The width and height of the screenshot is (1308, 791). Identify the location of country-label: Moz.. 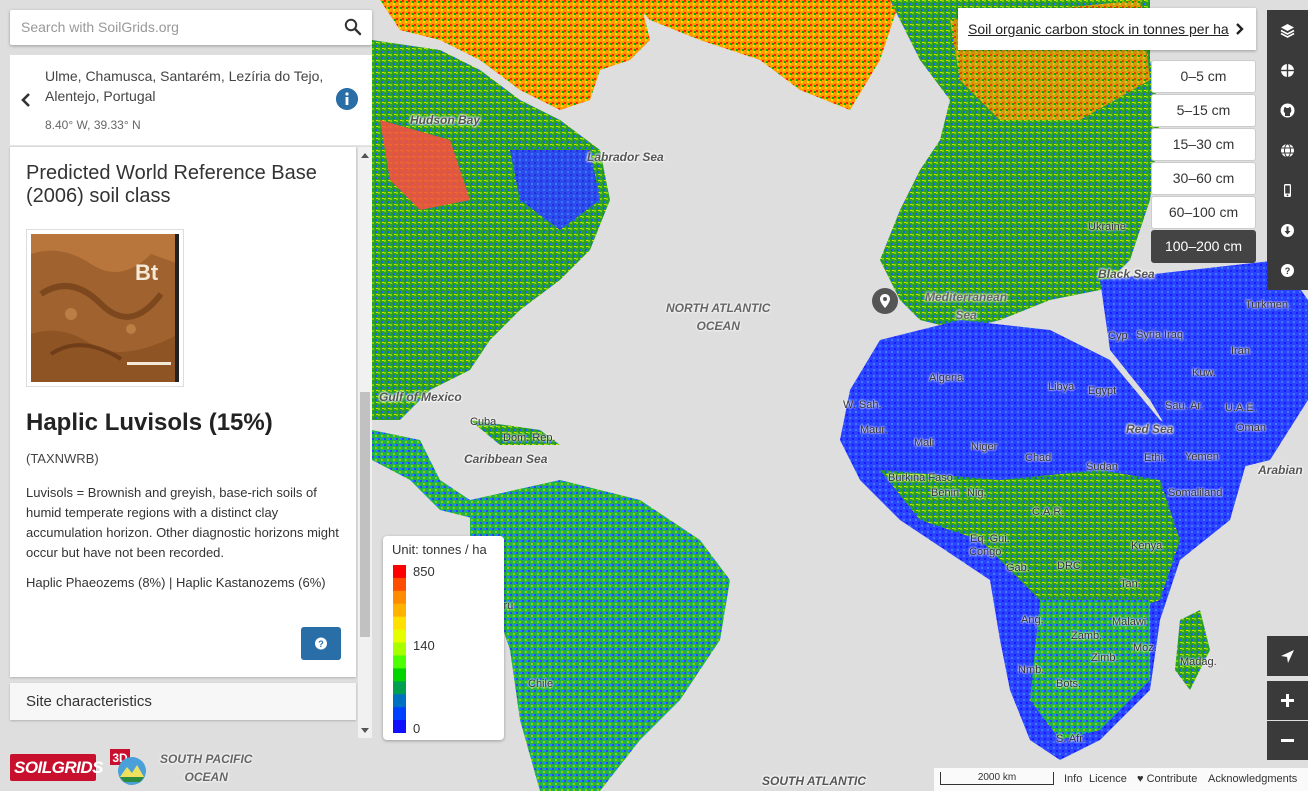
(1145, 648).